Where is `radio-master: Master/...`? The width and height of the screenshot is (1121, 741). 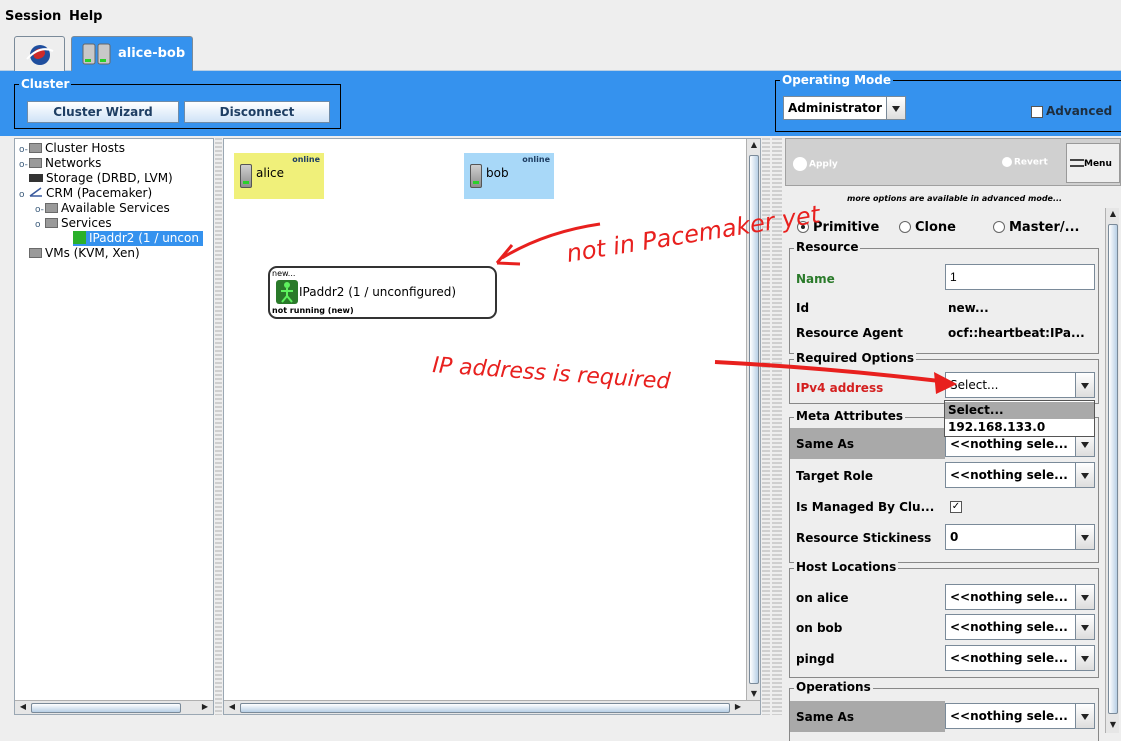 radio-master: Master/... is located at coordinates (1036, 227).